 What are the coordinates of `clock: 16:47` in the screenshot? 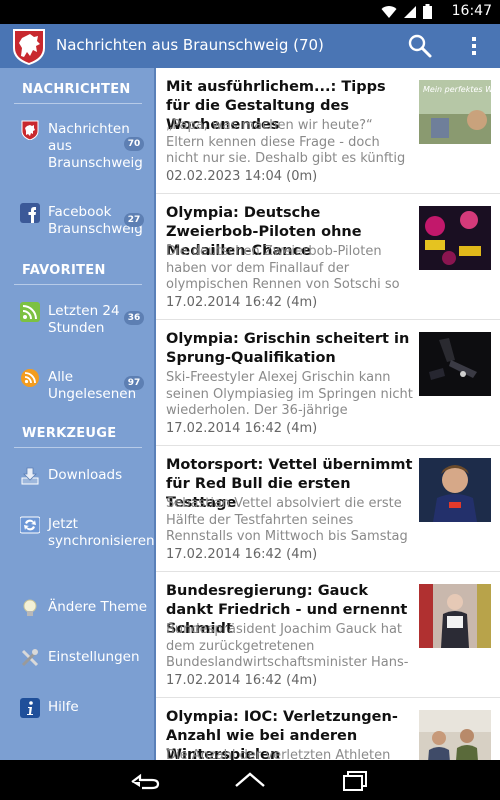 It's located at (471, 11).